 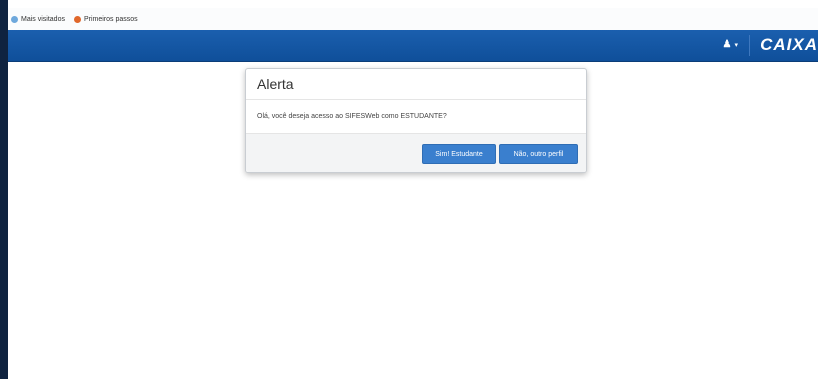 What do you see at coordinates (413, 19) in the screenshot?
I see `bookmarks-toolbar: Mais visitados Primeiros passos` at bounding box center [413, 19].